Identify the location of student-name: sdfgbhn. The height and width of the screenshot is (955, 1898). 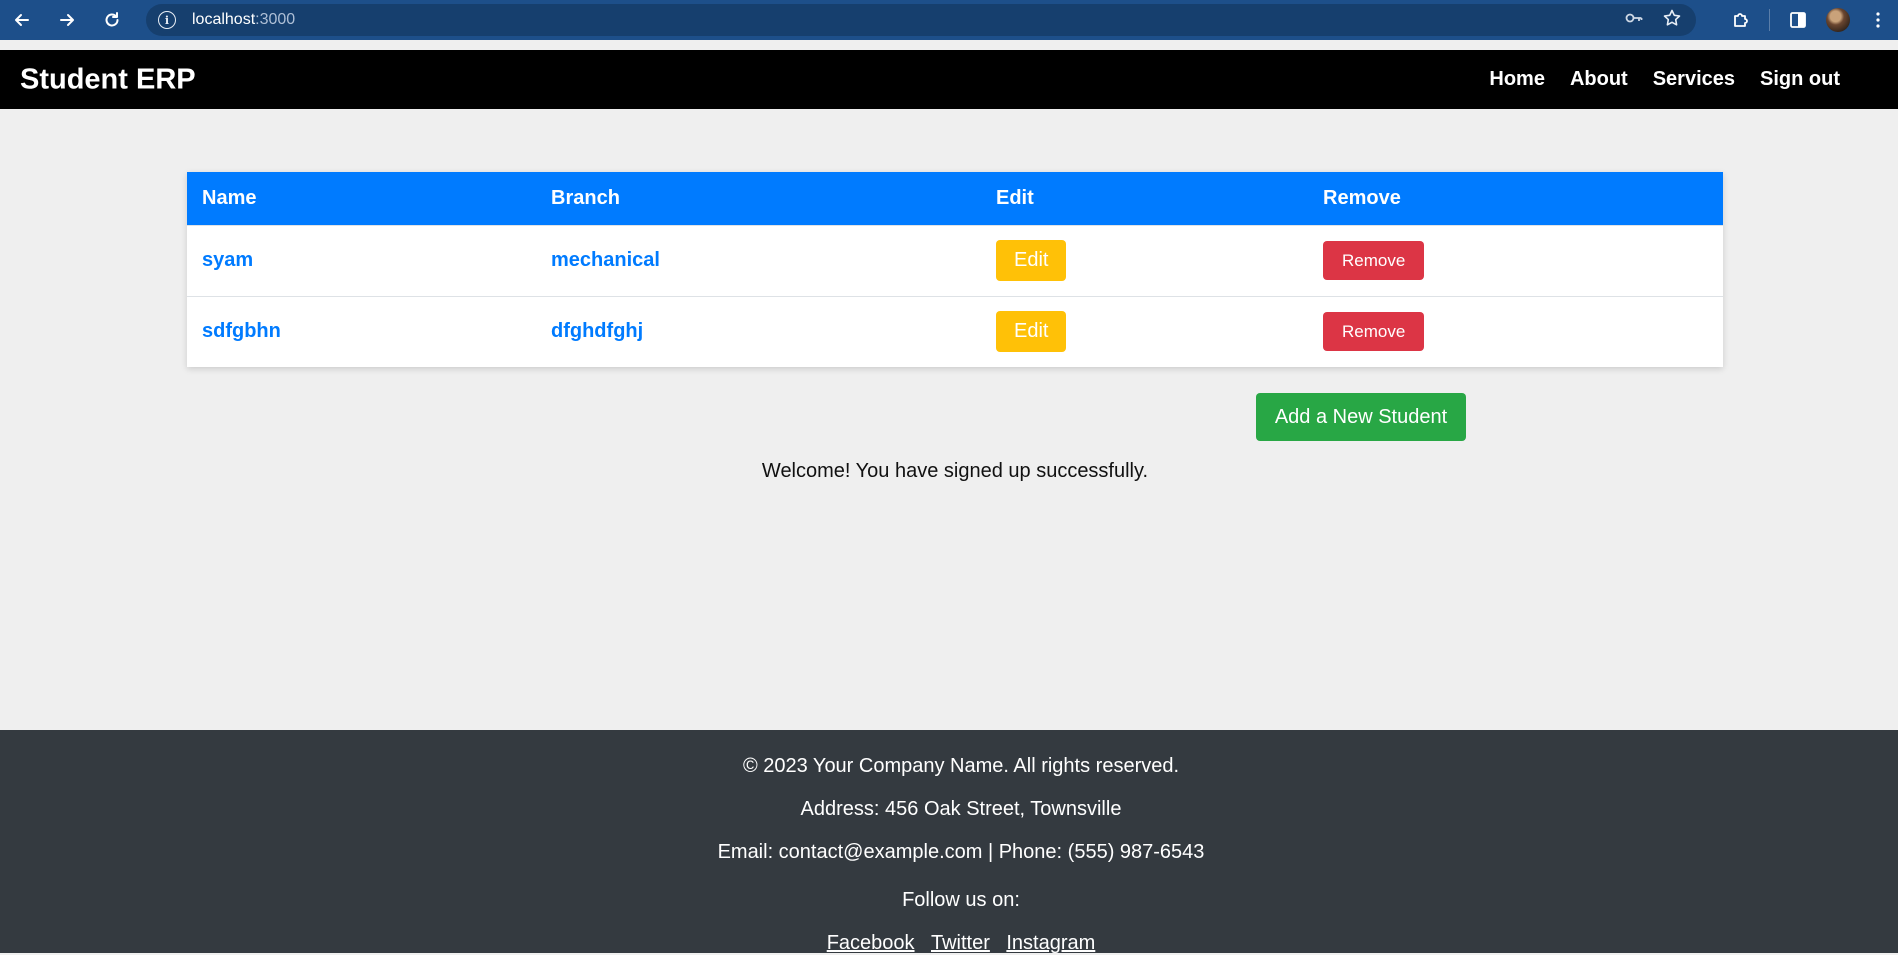
(361, 331).